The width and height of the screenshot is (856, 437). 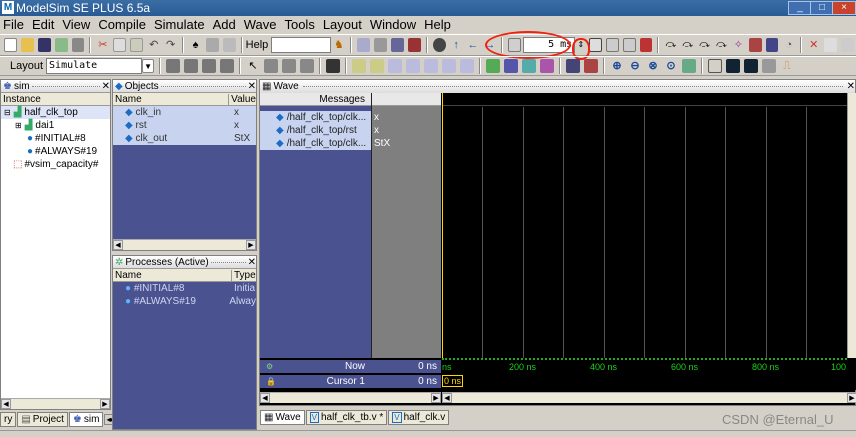 I want to click on new-file-icon, so click(x=11, y=45).